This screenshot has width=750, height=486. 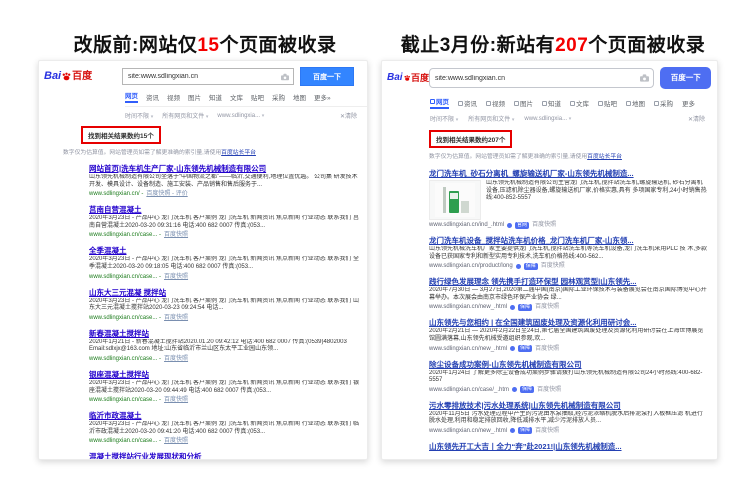 I want to click on result-url: www.sdlingxian.cn/case... -, so click(x=125, y=441).